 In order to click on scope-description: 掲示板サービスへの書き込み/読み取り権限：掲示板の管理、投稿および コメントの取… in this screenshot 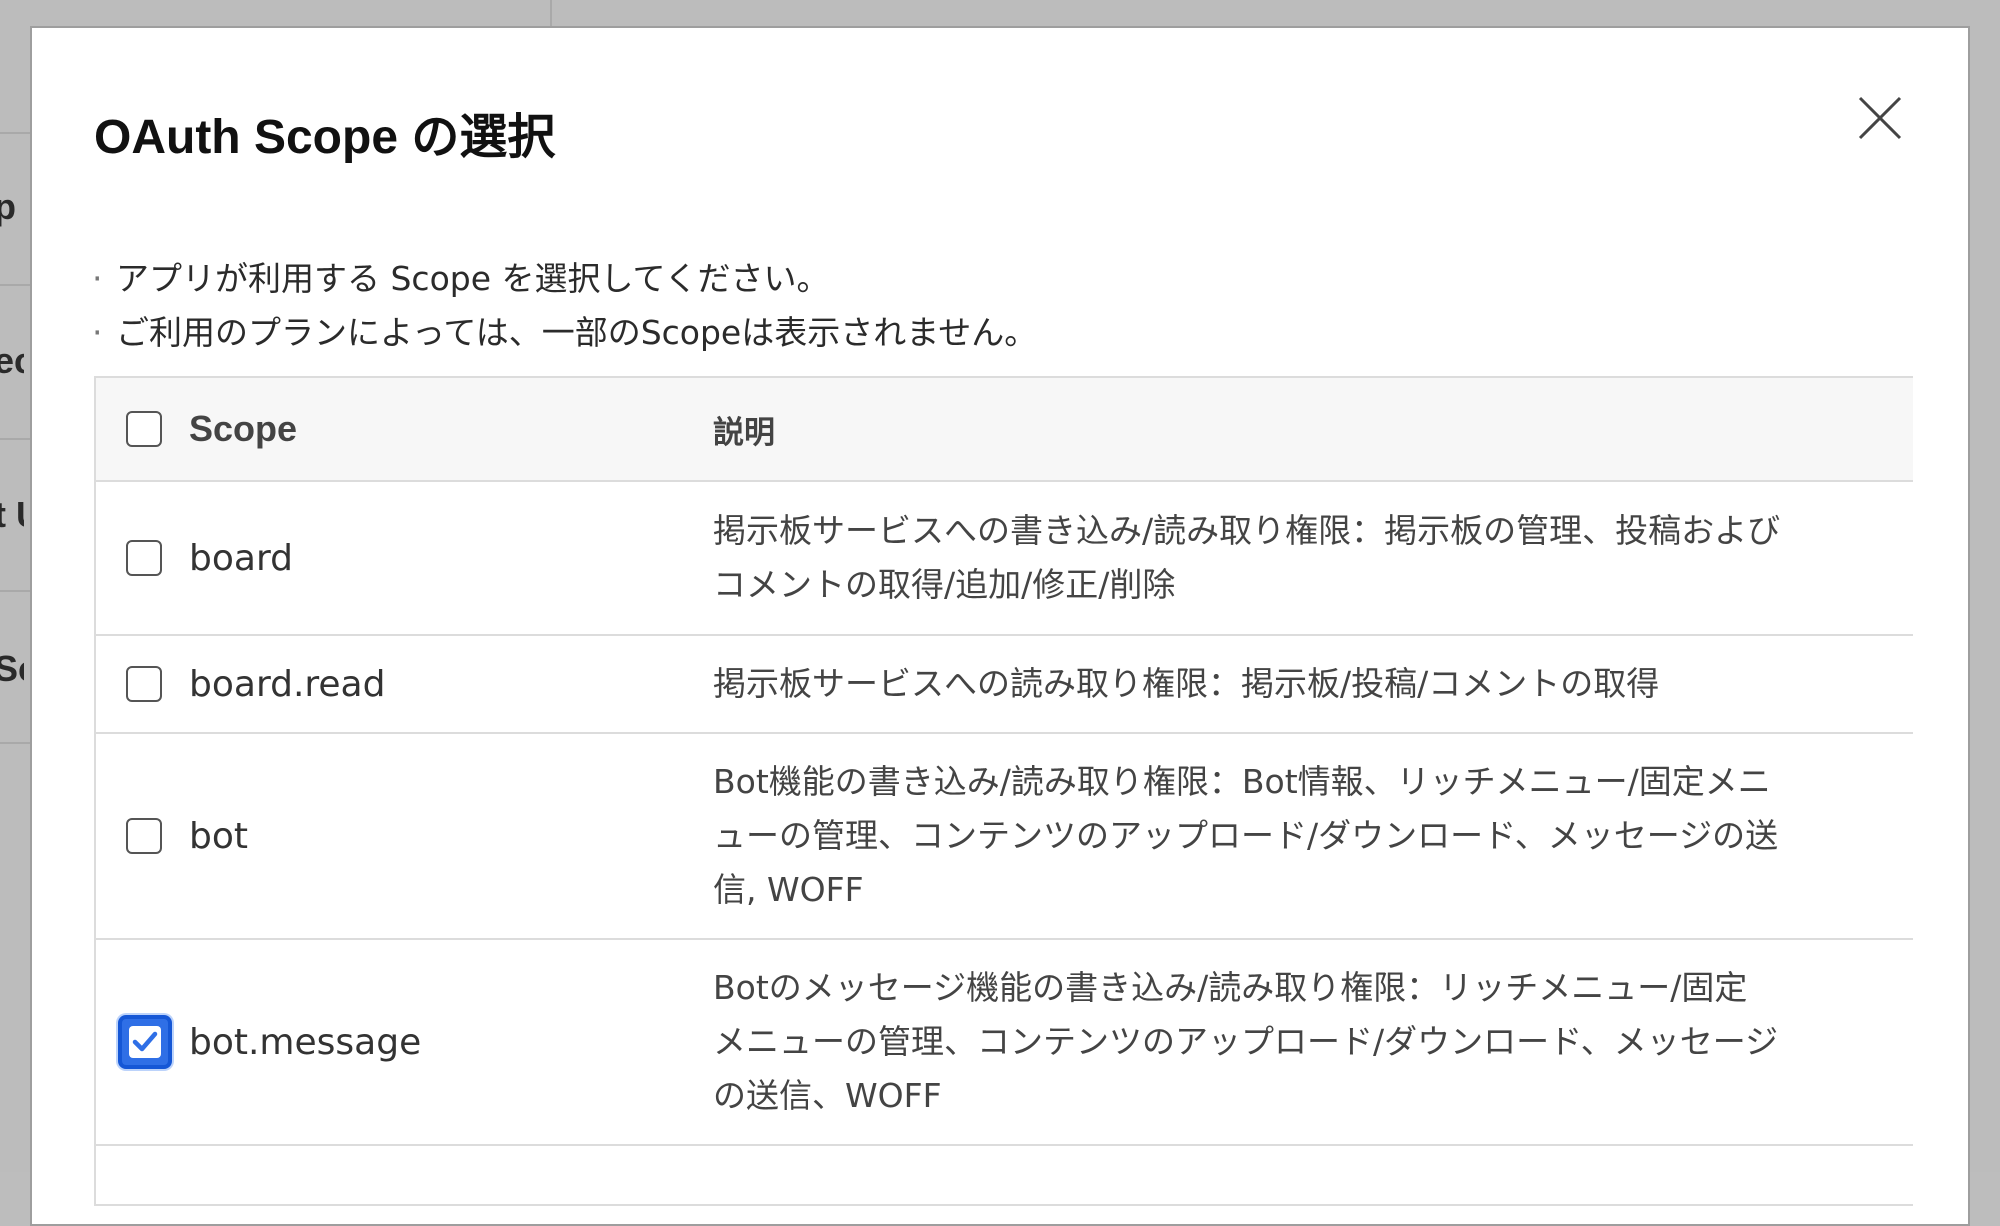, I will do `click(1313, 558)`.